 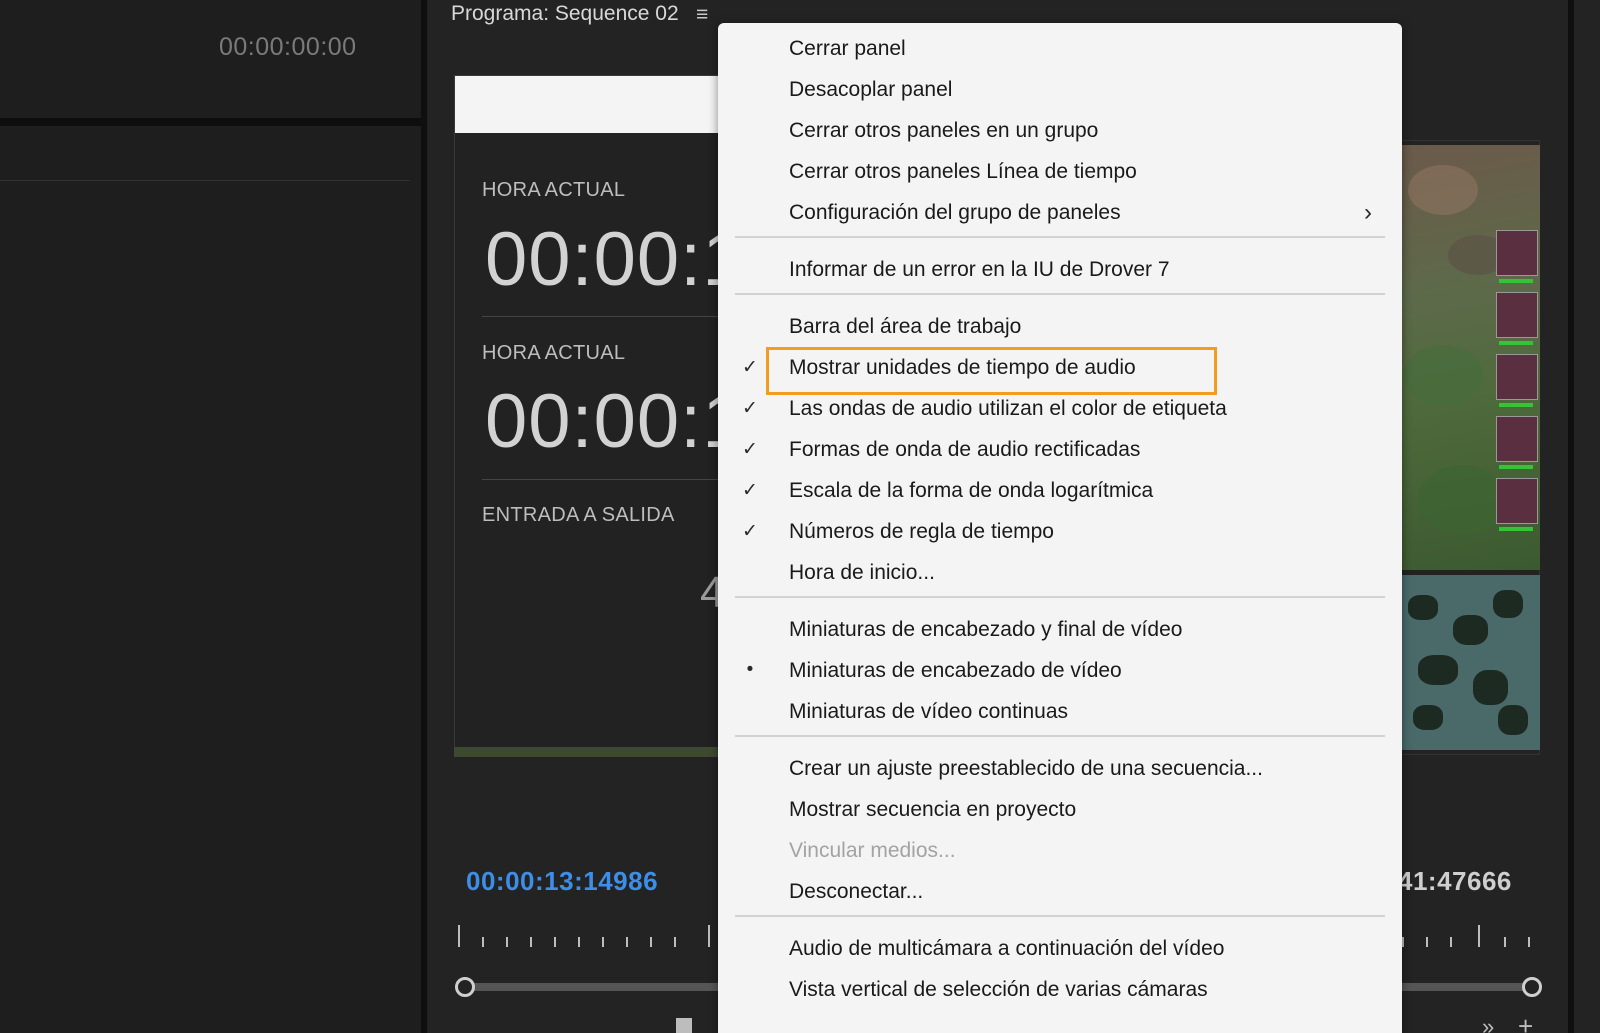 What do you see at coordinates (1463, 987) in the screenshot?
I see `zoom-scrollbar-right` at bounding box center [1463, 987].